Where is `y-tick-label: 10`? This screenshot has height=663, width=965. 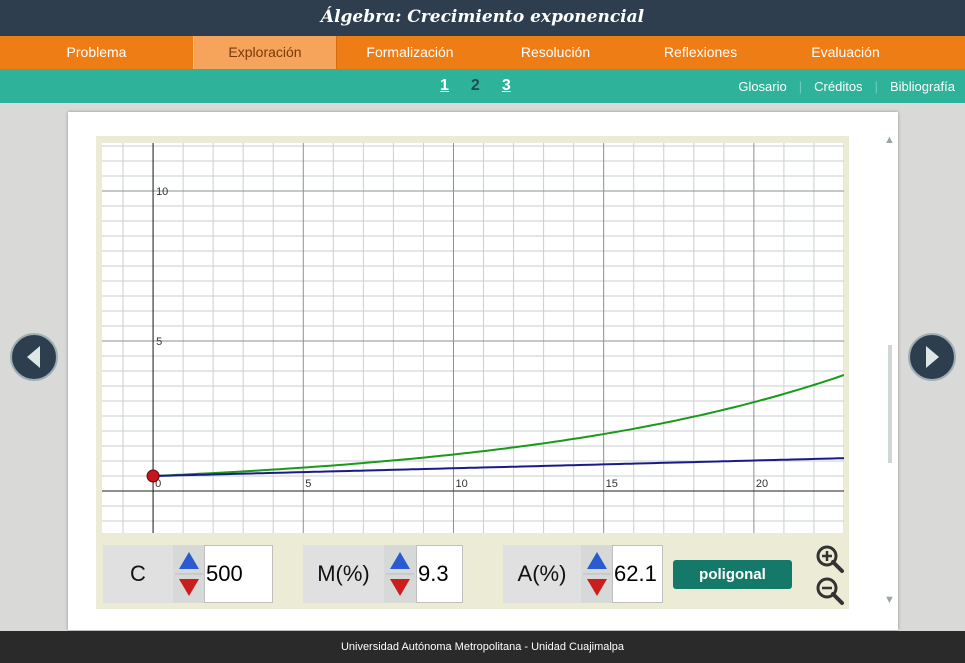
y-tick-label: 10 is located at coordinates (162, 192).